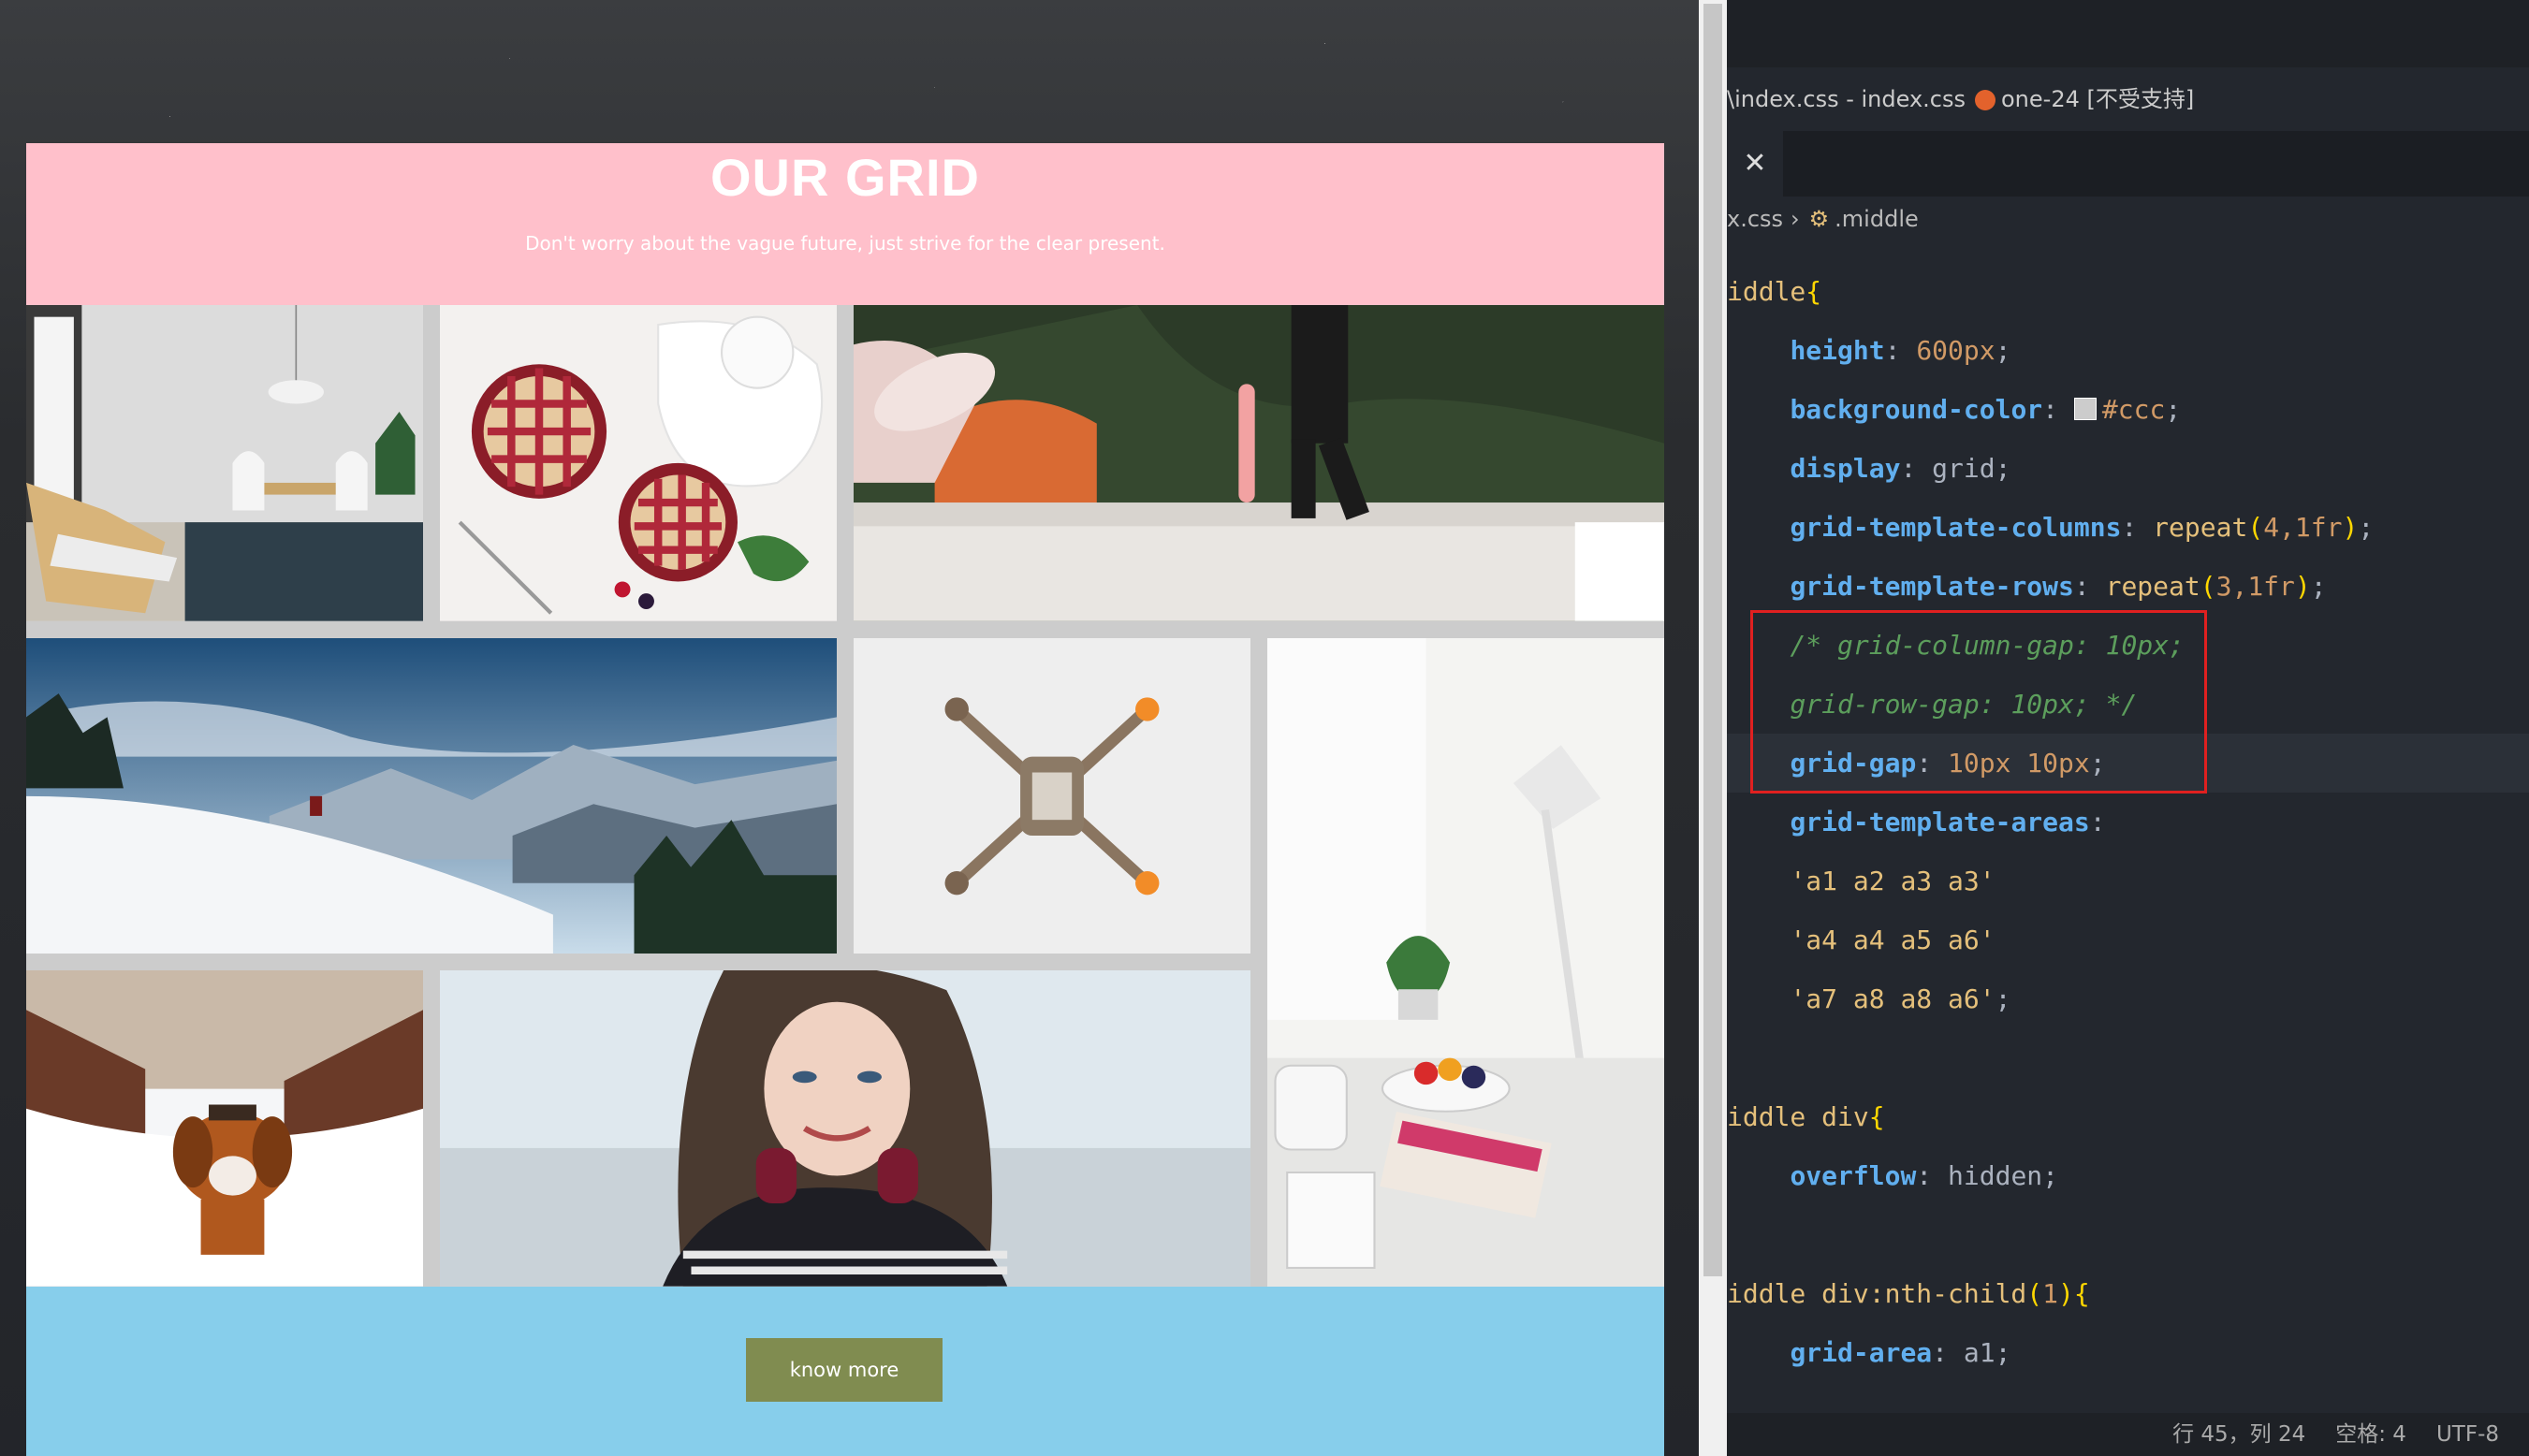  What do you see at coordinates (1963, 468) in the screenshot?
I see `code-value: grid` at bounding box center [1963, 468].